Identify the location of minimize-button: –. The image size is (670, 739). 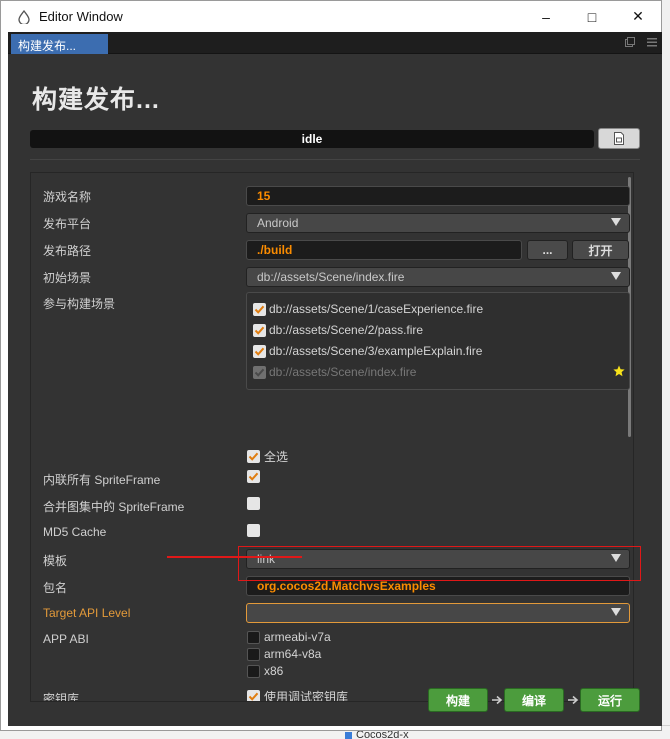
(546, 16).